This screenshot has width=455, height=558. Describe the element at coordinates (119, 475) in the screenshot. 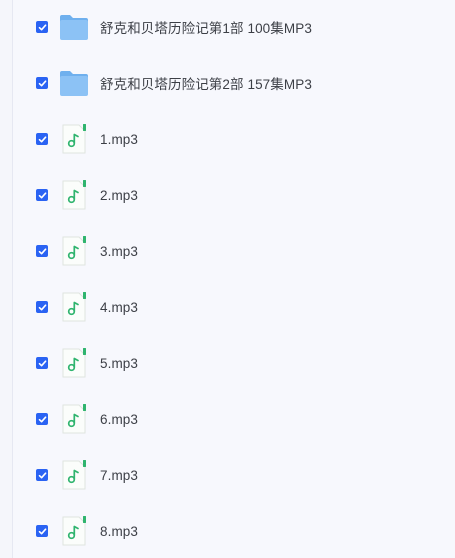

I see `file-name: 7.mp3` at that location.